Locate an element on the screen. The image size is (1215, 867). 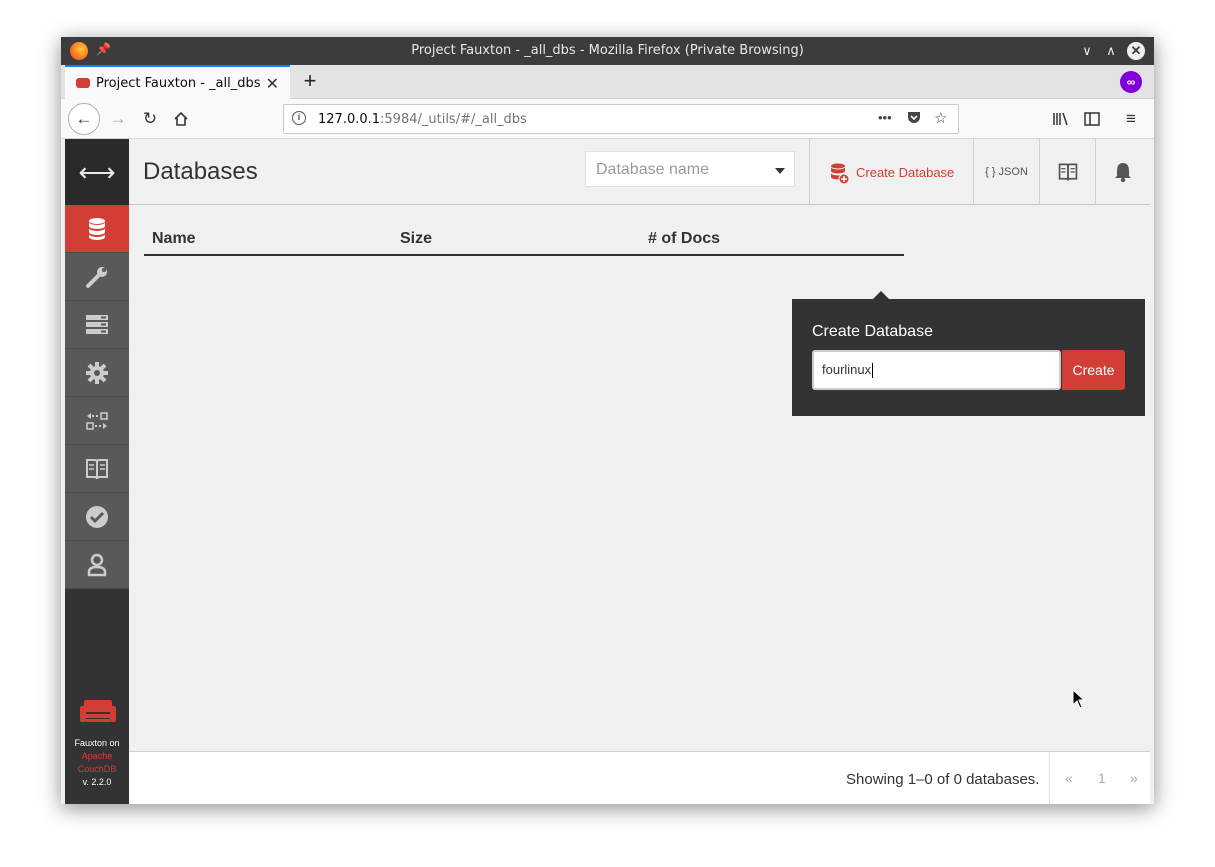
home-button is located at coordinates (181, 119).